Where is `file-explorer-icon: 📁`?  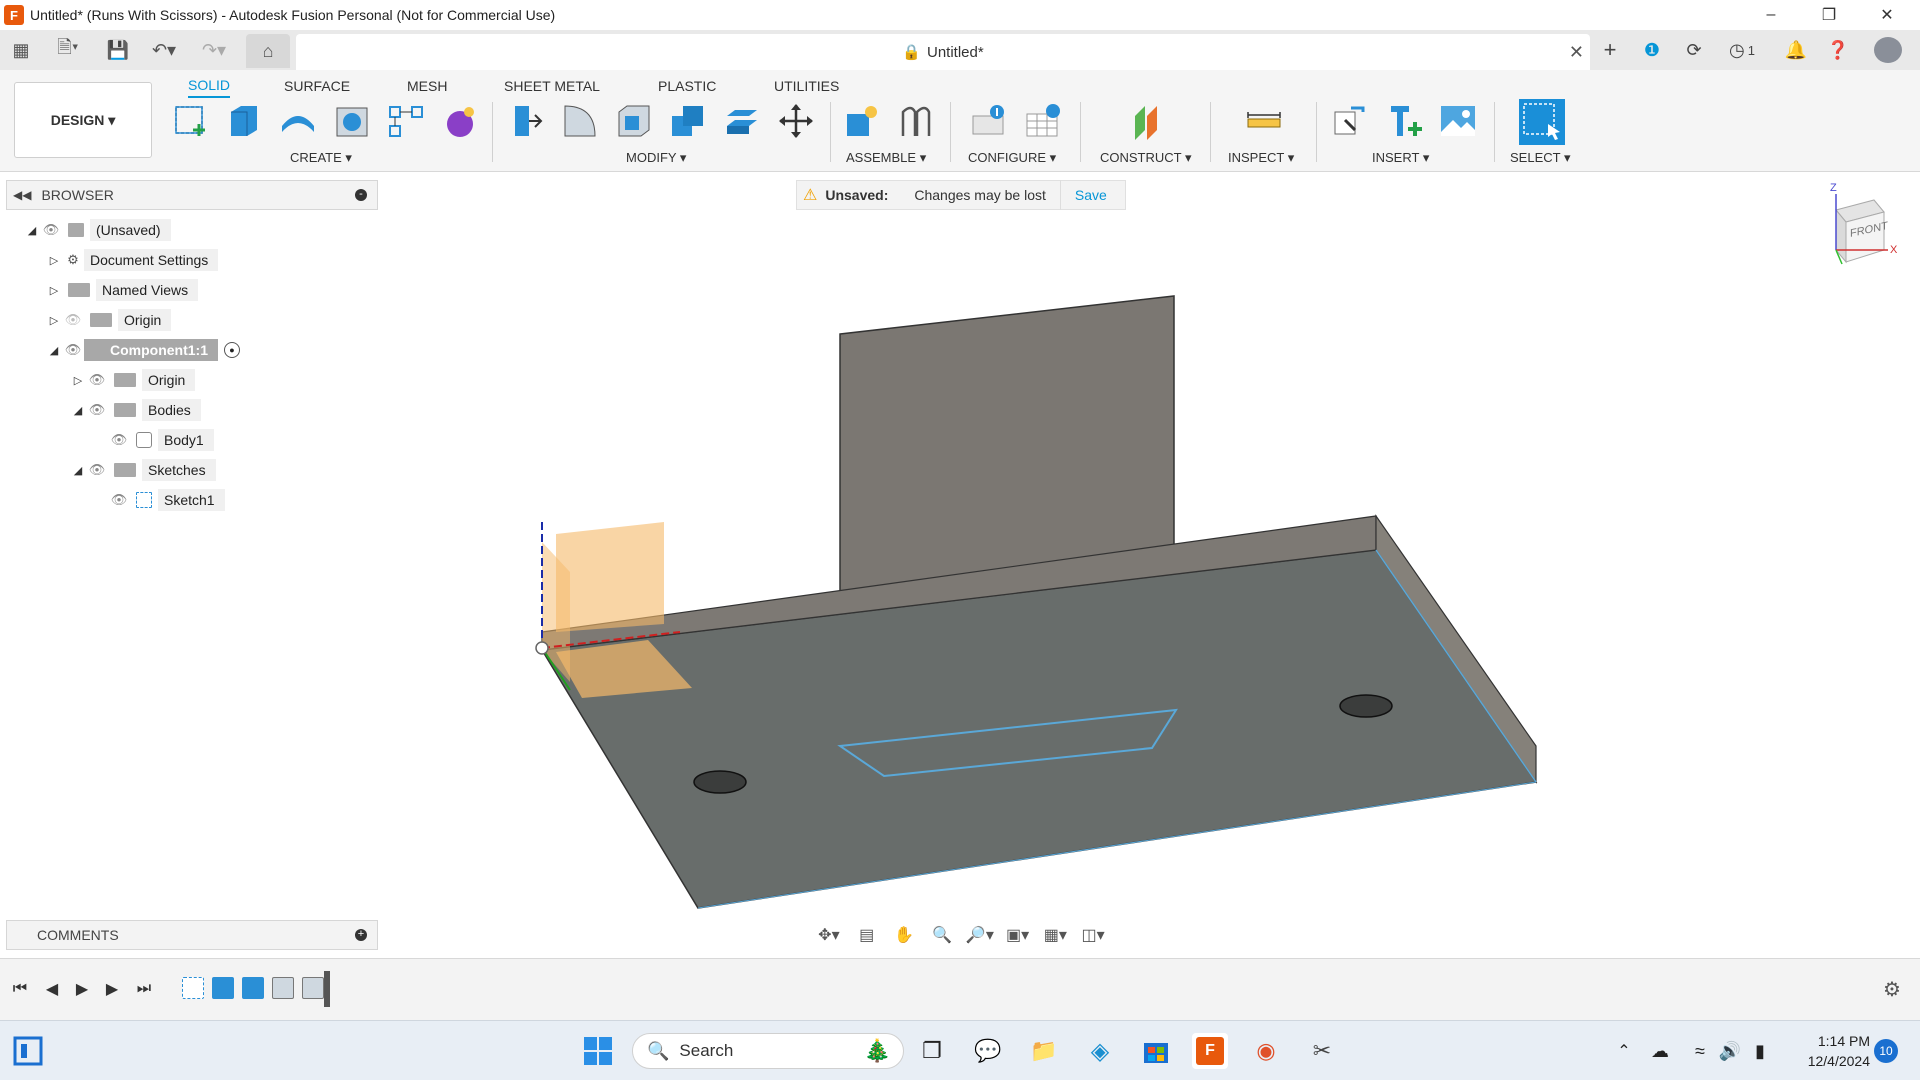
file-explorer-icon: 📁 is located at coordinates (1044, 1051).